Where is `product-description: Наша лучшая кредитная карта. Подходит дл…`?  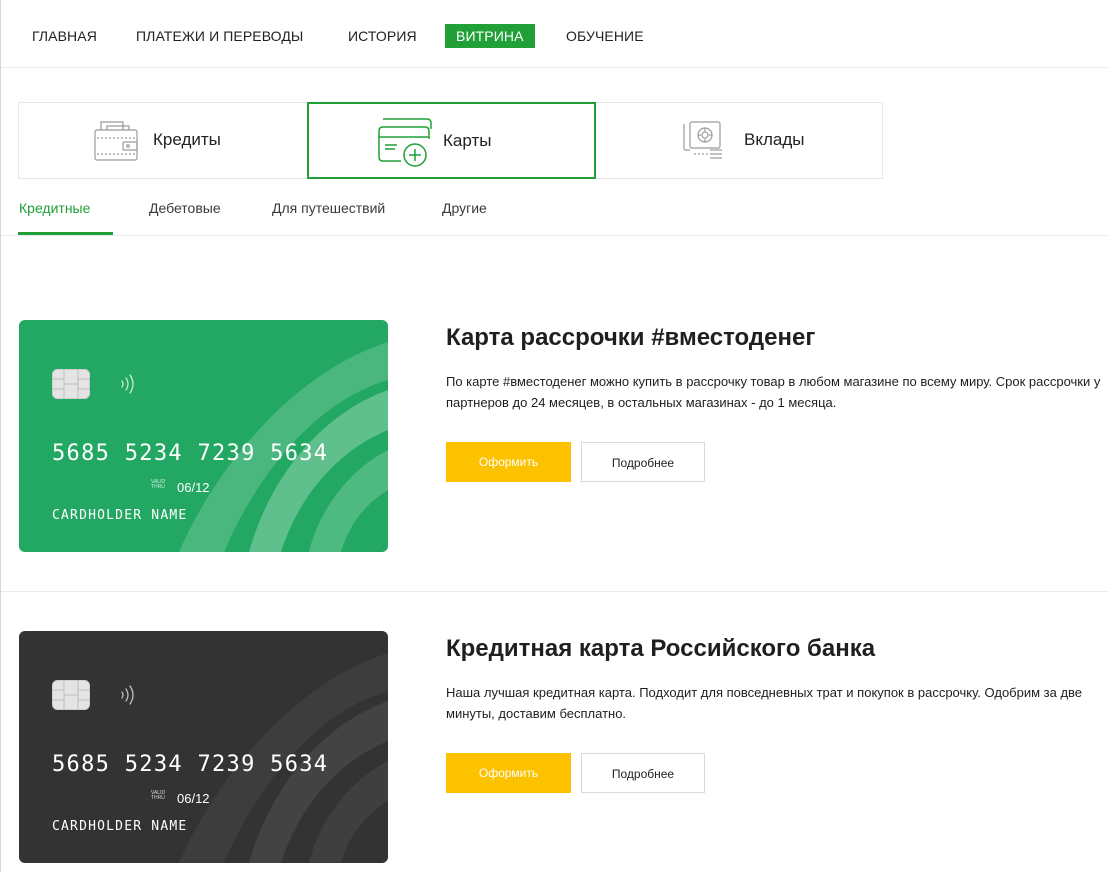 product-description: Наша лучшая кредитная карта. Подходит дл… is located at coordinates (764, 703).